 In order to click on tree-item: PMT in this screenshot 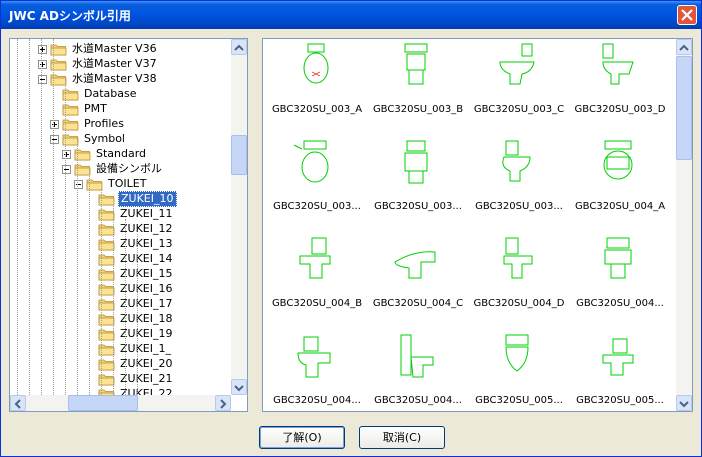, I will do `click(85, 109)`.